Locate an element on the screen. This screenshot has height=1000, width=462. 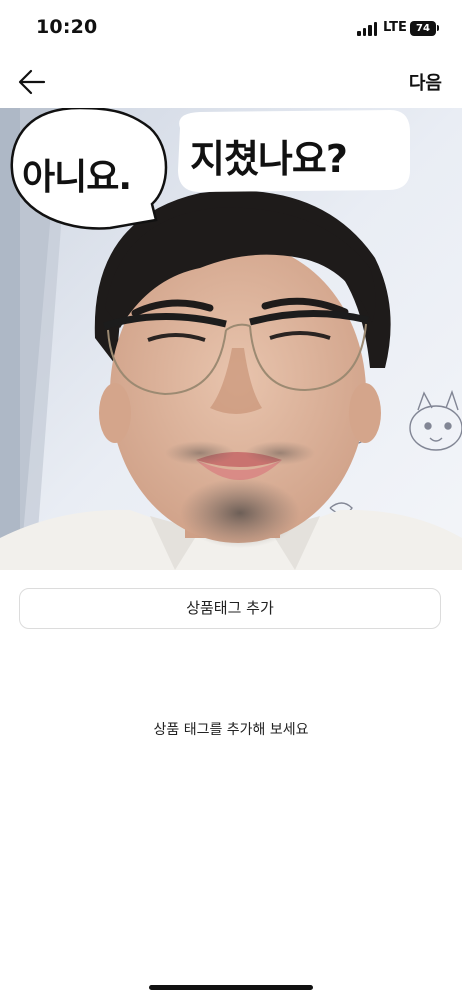
speech-bubble-left: 아니요. is located at coordinates (77, 177).